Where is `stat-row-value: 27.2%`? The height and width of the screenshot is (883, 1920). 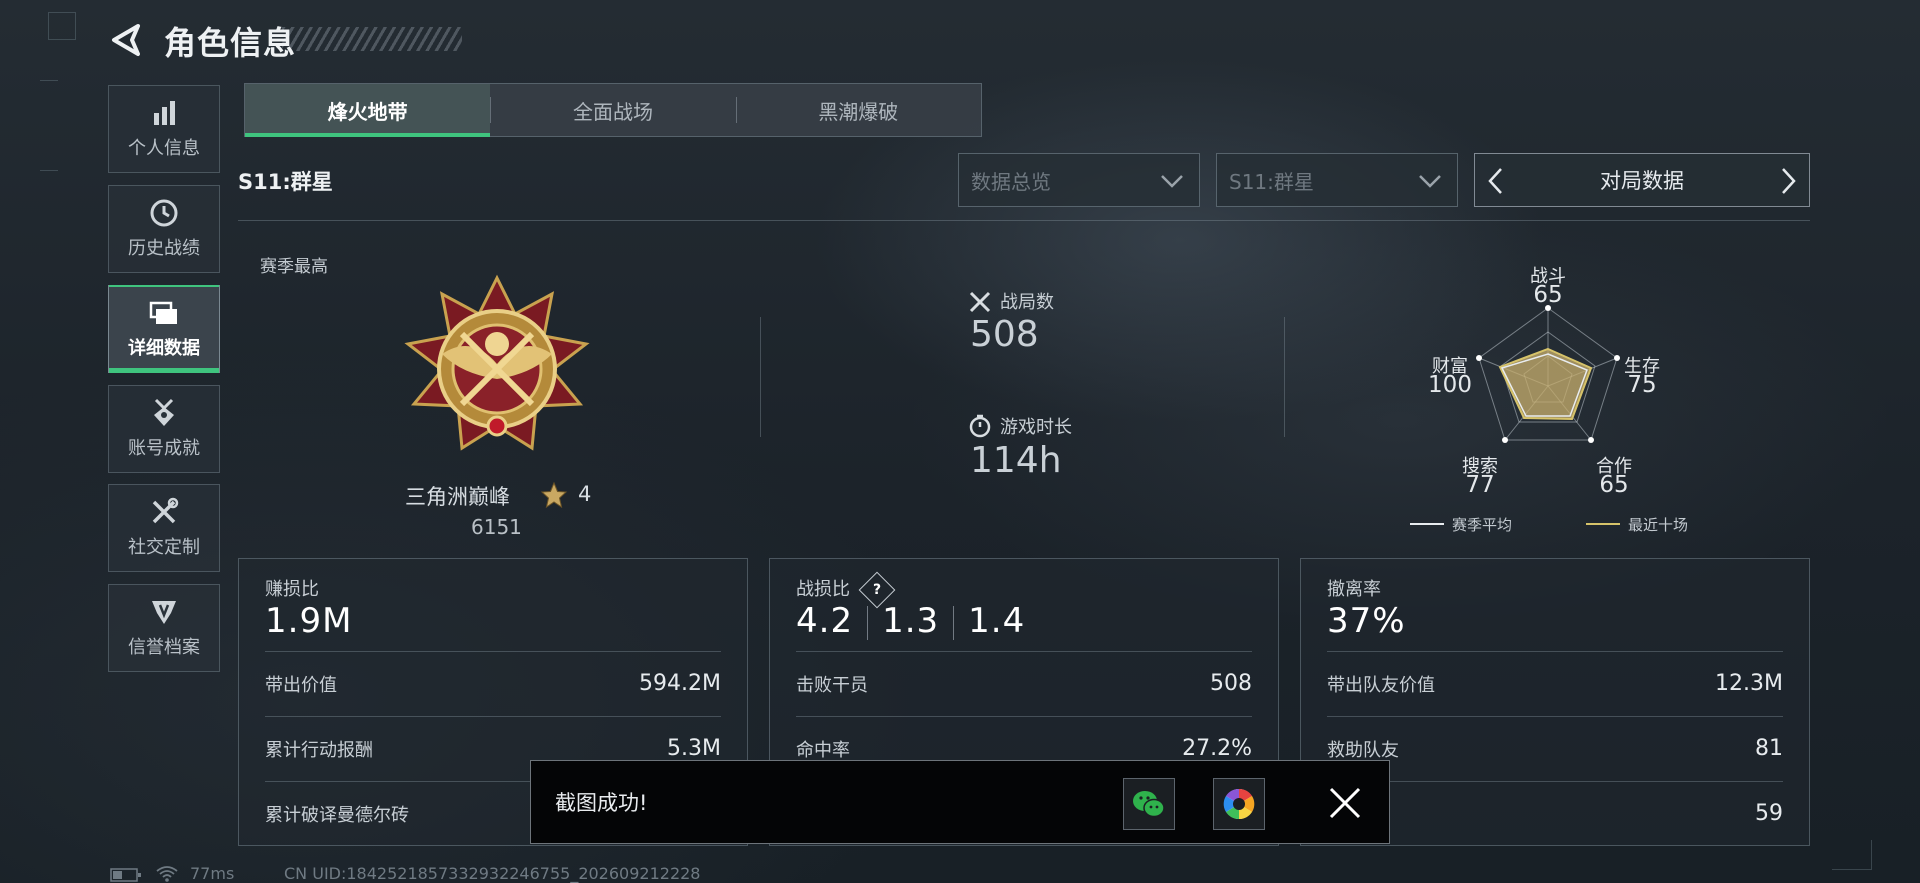
stat-row-value: 27.2% is located at coordinates (1217, 748).